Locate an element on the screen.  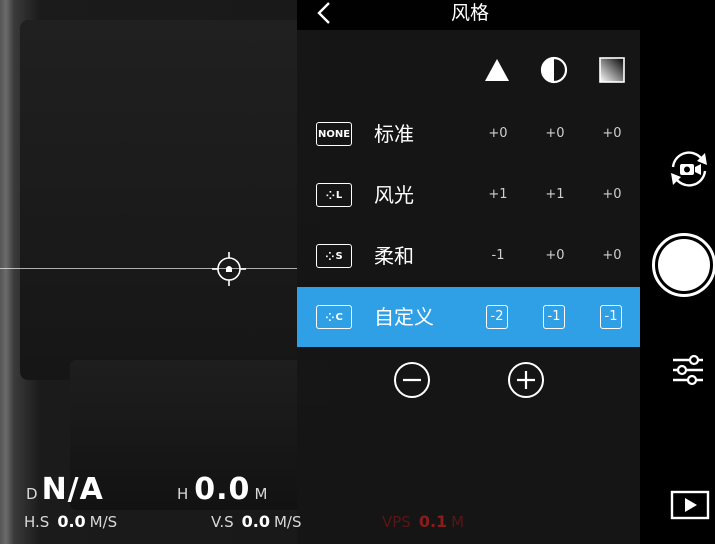
height-unit: M is located at coordinates (261, 494).